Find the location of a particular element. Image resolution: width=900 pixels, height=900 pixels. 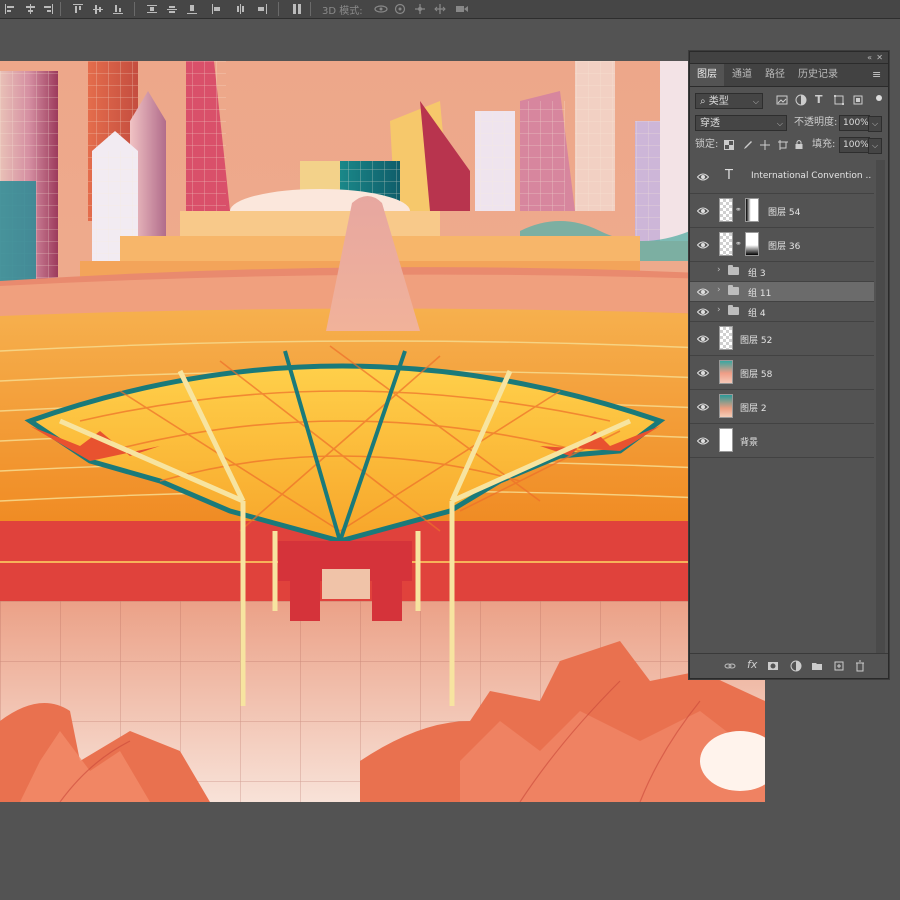

layer-row: 图层 58 is located at coordinates (782, 373).